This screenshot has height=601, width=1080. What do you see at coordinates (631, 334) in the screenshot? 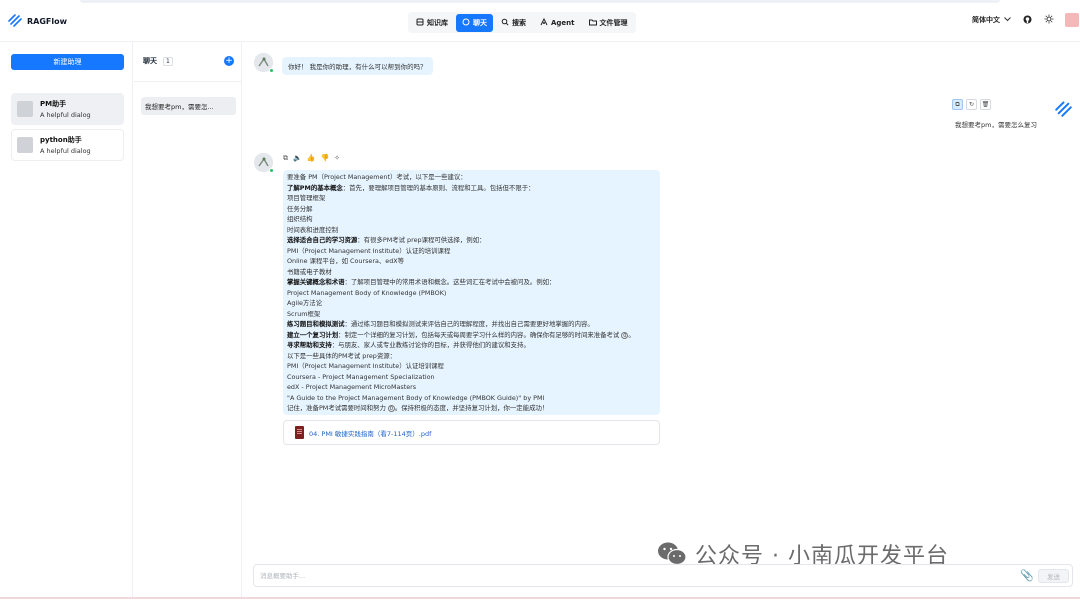
I see `answer-line-text: 。` at bounding box center [631, 334].